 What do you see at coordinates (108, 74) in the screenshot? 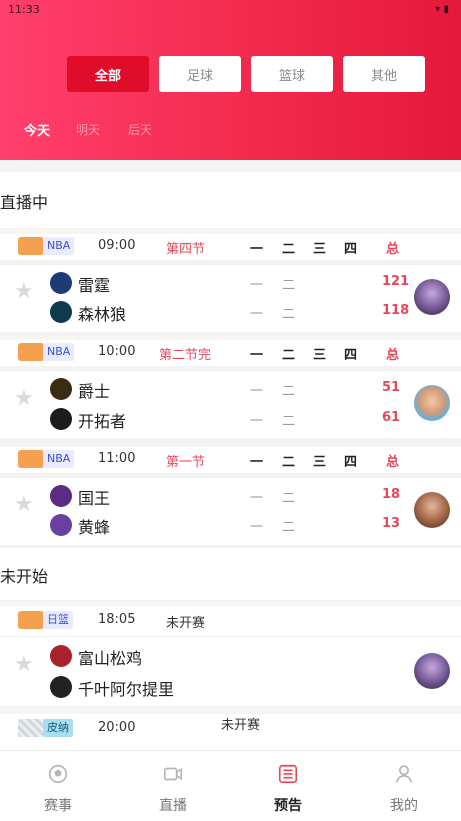
I see `category-tab-all: 全部` at bounding box center [108, 74].